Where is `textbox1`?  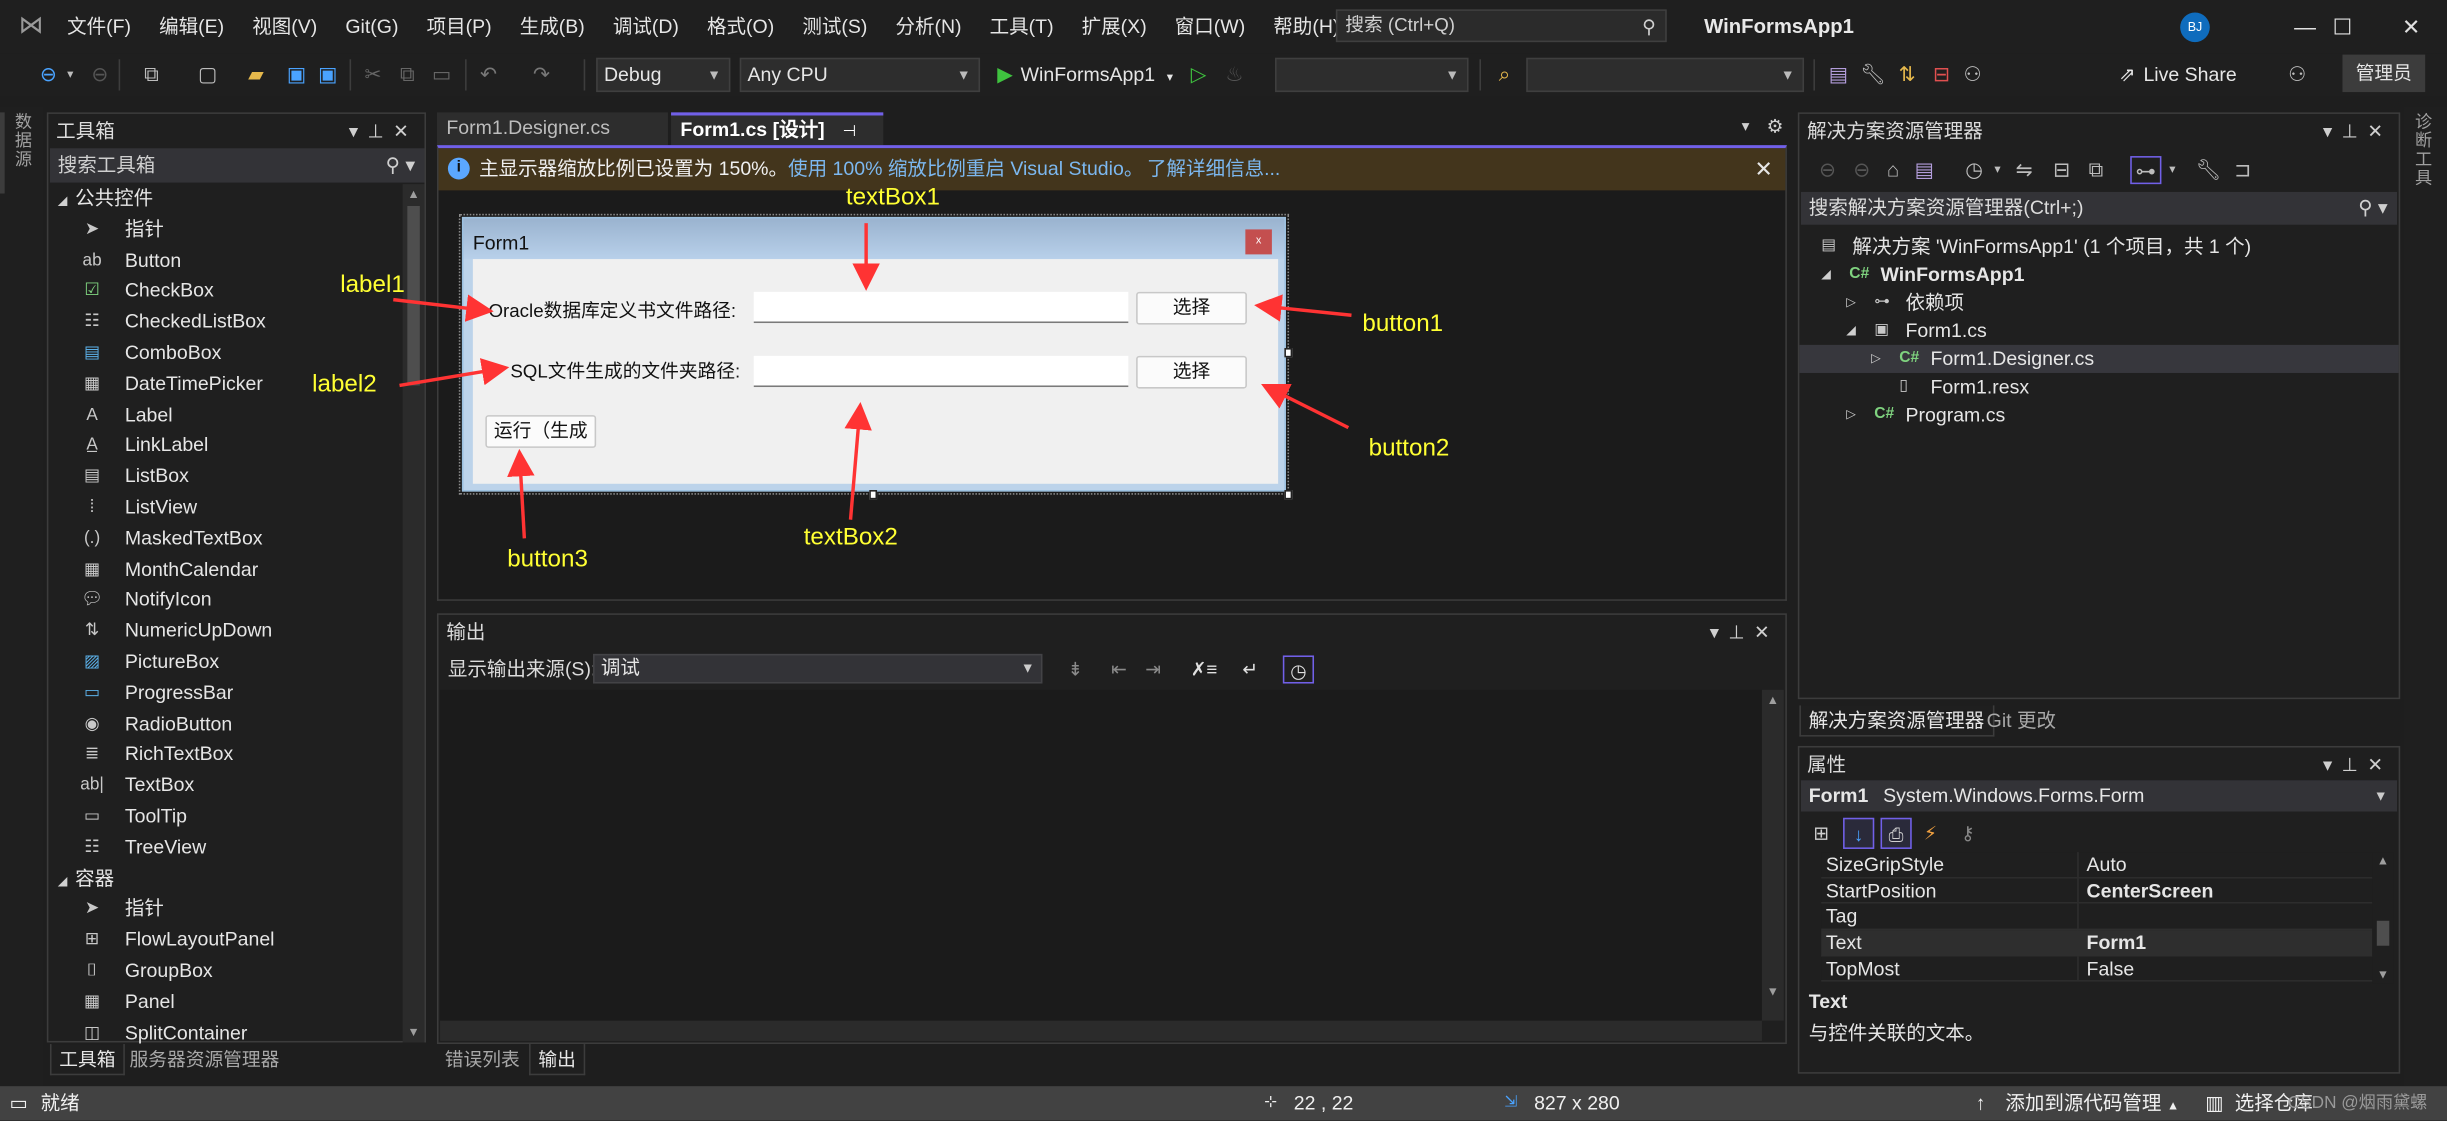 textbox1 is located at coordinates (941, 307).